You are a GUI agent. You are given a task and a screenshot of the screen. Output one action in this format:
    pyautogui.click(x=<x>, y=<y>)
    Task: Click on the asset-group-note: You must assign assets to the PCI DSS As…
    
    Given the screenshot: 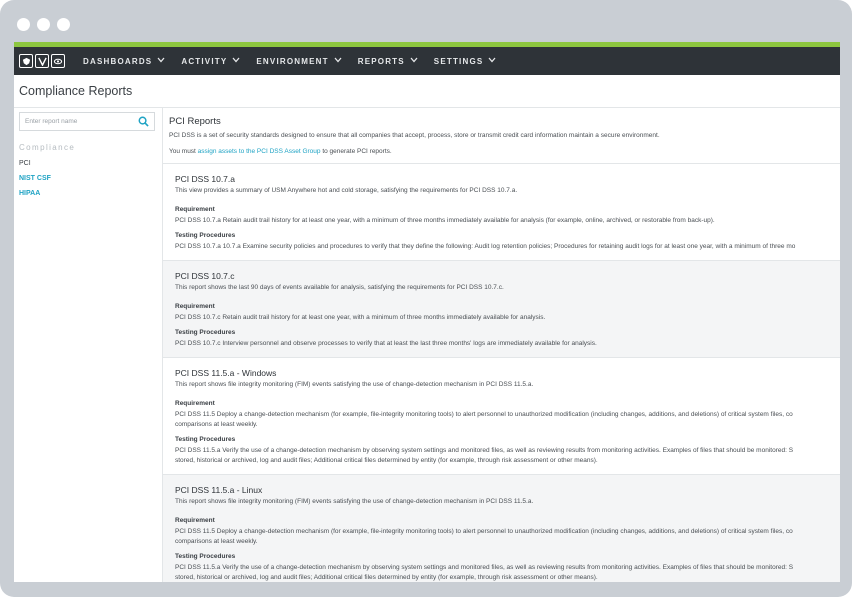 What is the action you would take?
    pyautogui.click(x=501, y=151)
    